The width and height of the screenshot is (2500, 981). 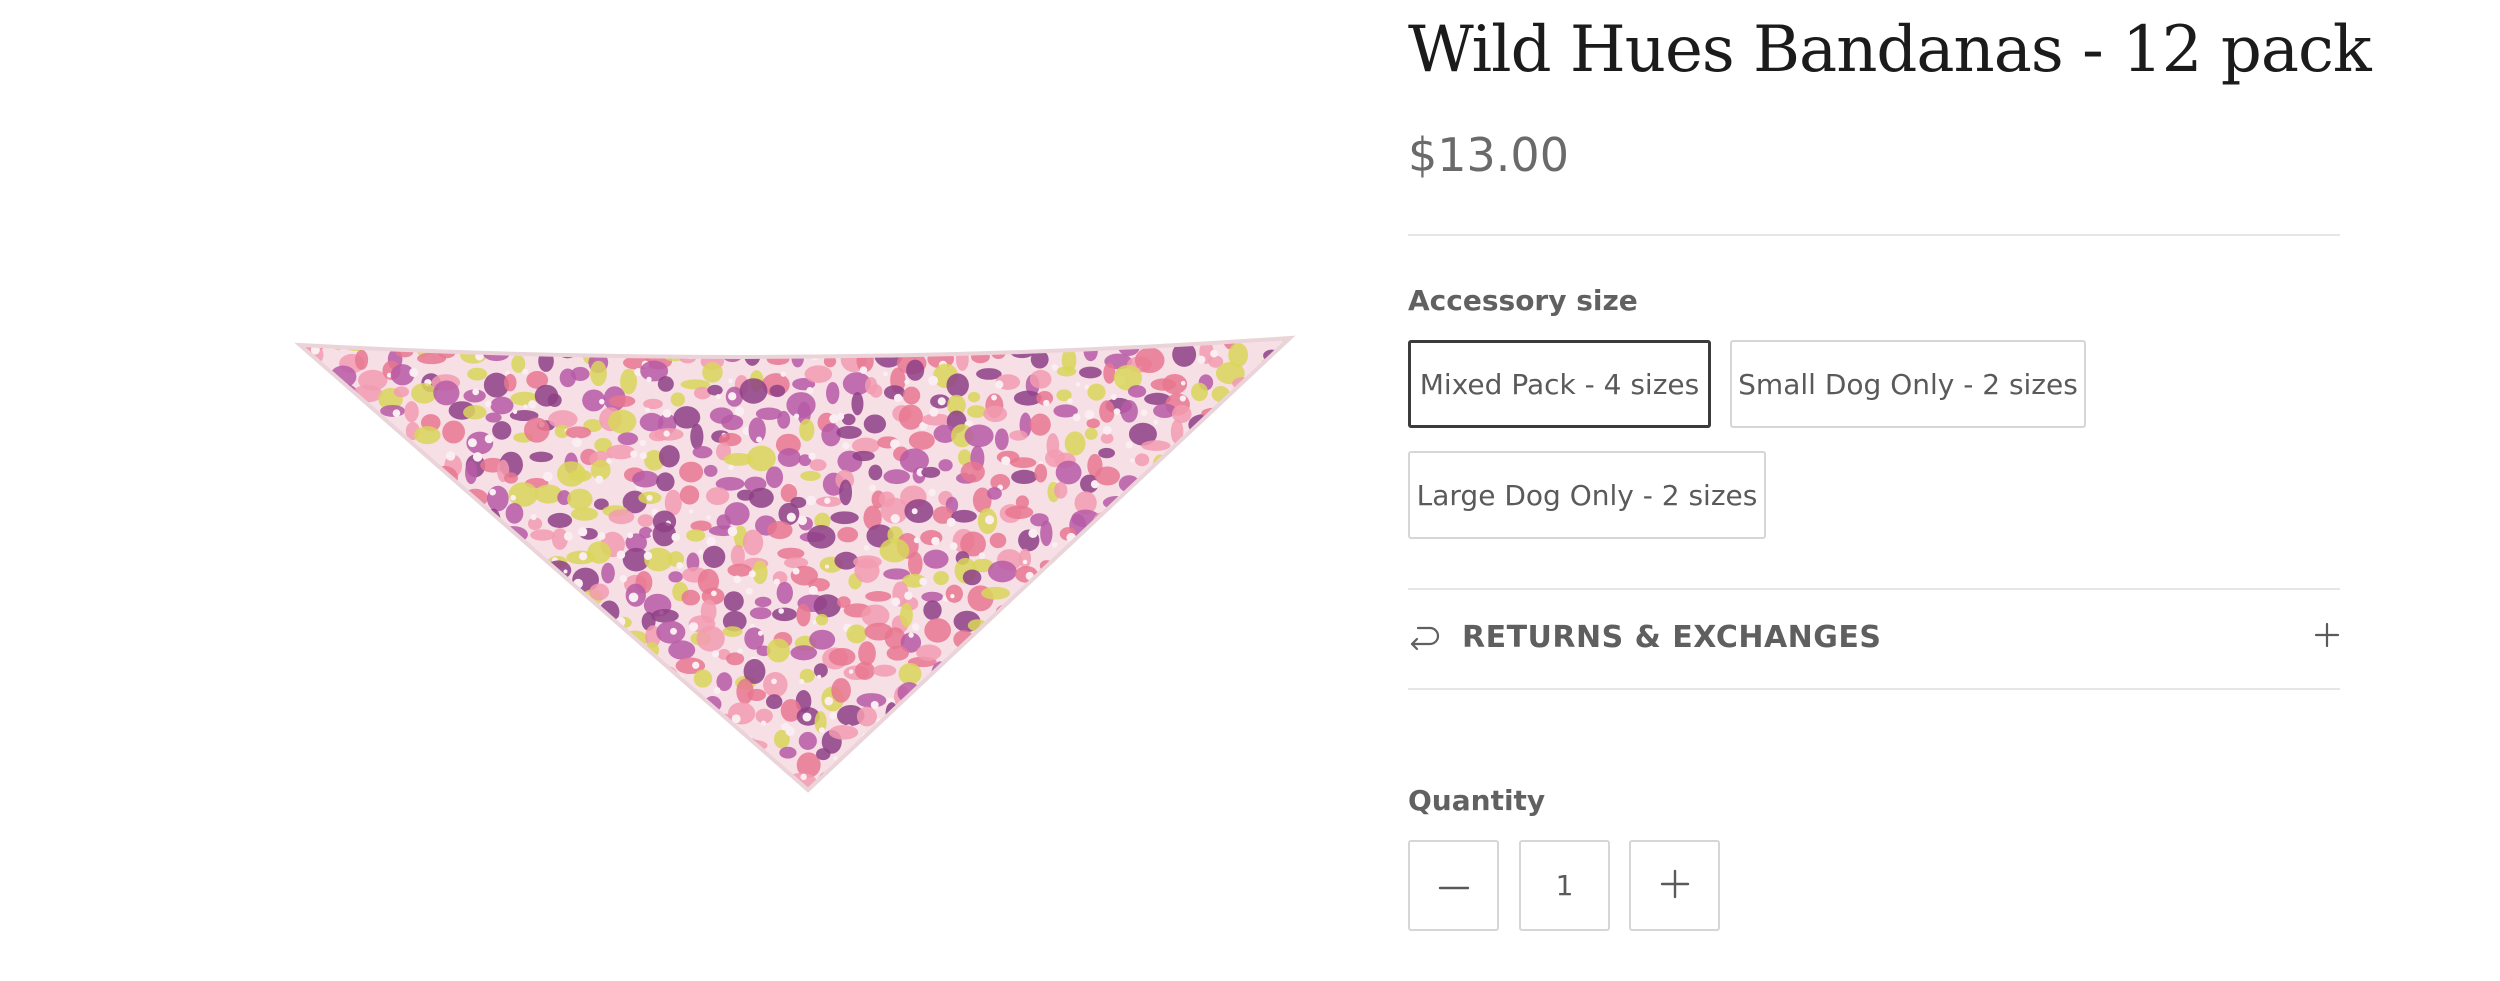 What do you see at coordinates (1890, 50) in the screenshot?
I see `product-title: Wild Hues Bandanas - 12 pack` at bounding box center [1890, 50].